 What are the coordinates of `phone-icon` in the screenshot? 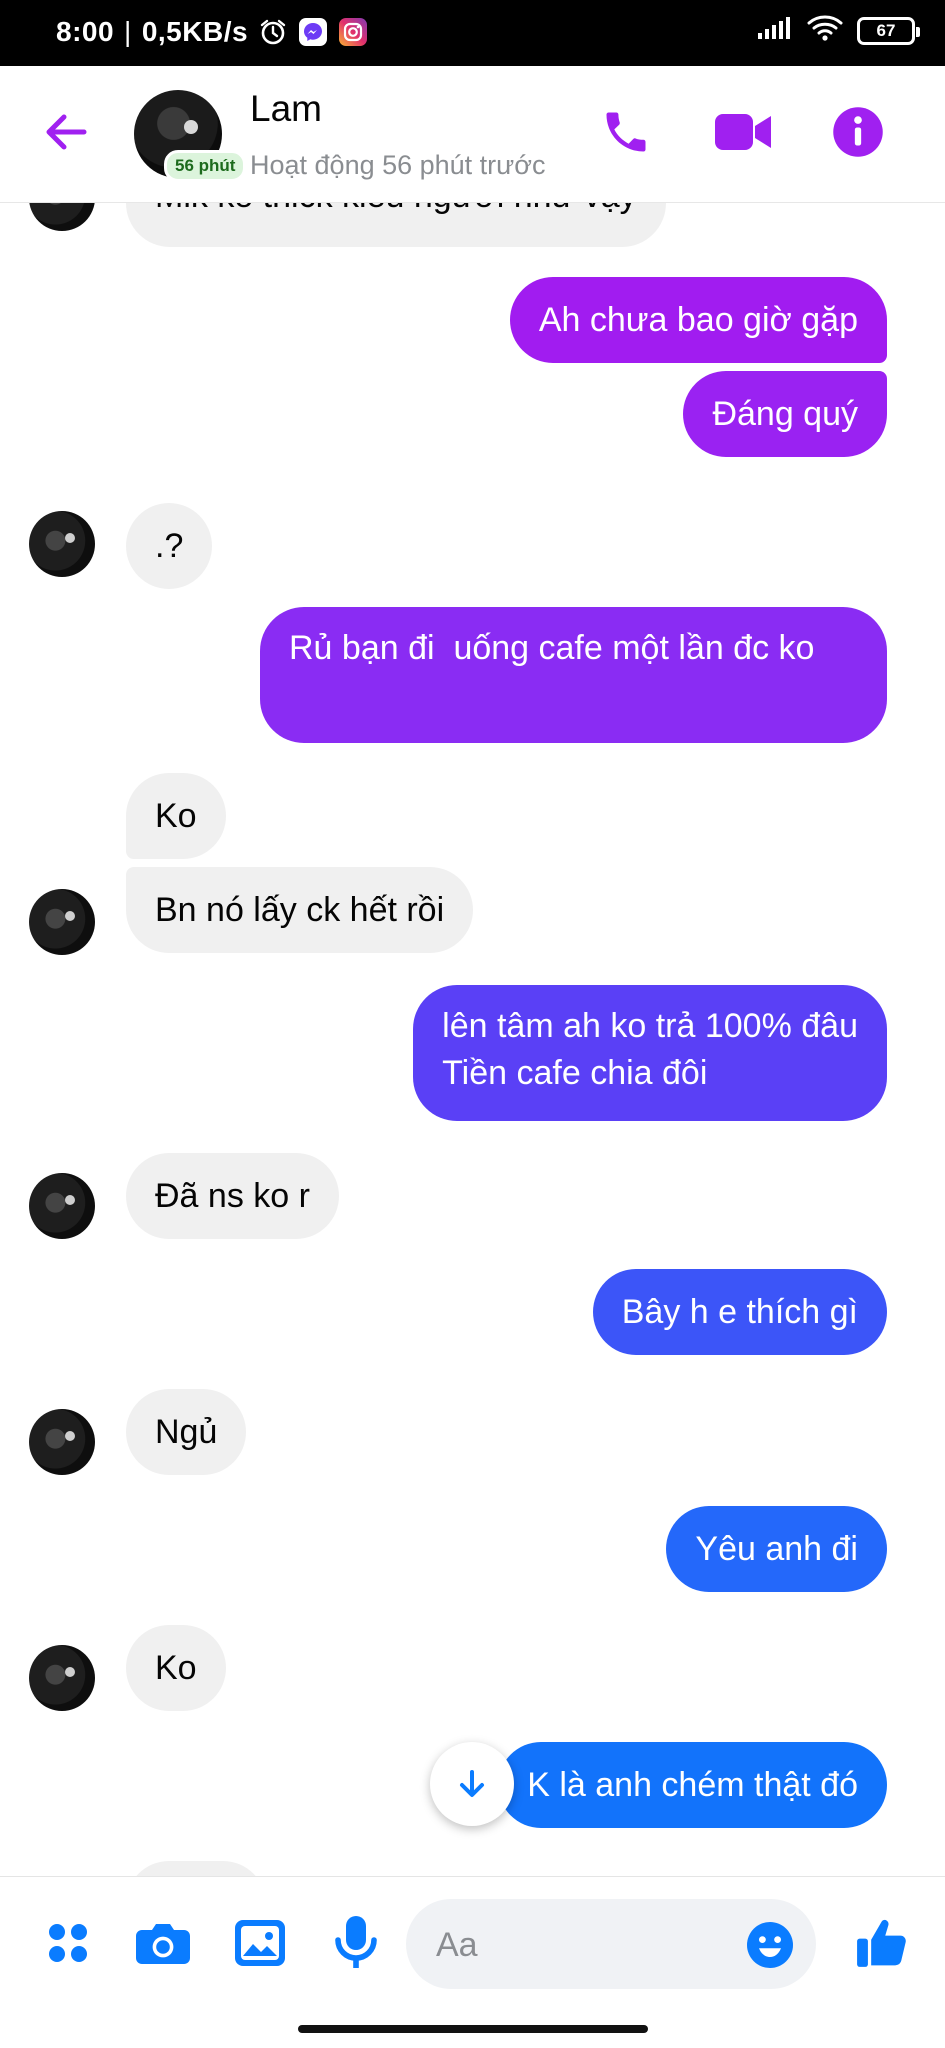 It's located at (626, 132).